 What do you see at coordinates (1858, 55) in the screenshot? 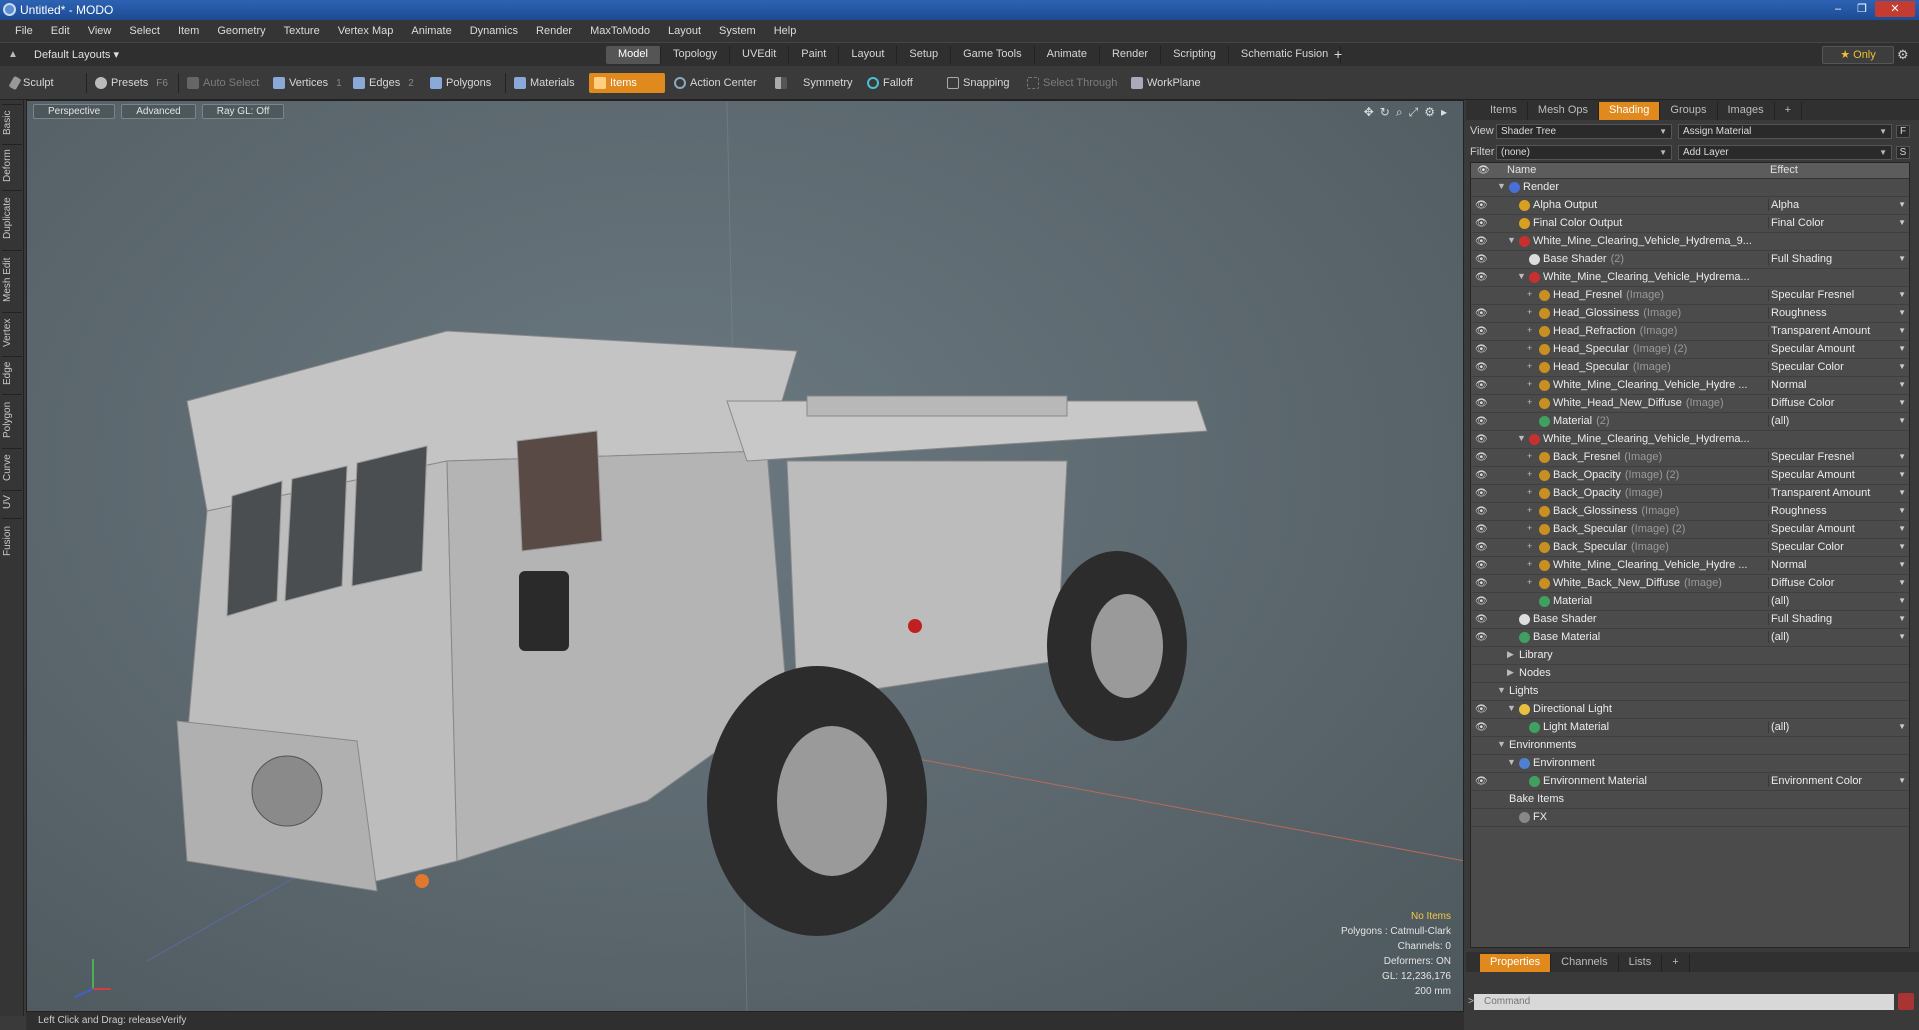
I see `only-button: ★ Only` at bounding box center [1858, 55].